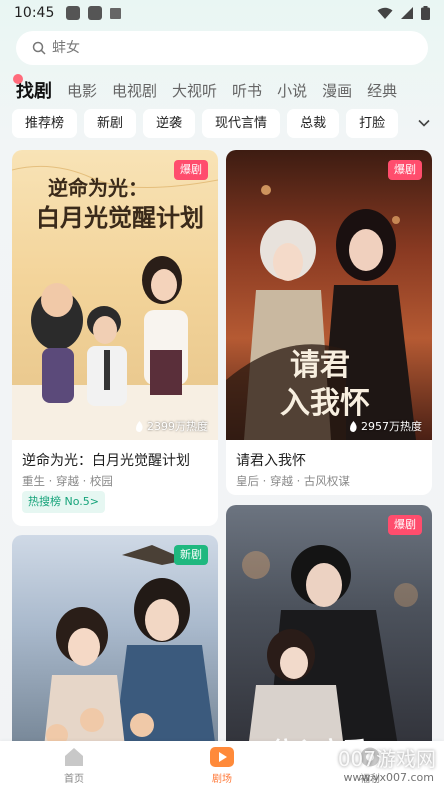 The image size is (444, 791). I want to click on status-time: 10:45, so click(34, 13).